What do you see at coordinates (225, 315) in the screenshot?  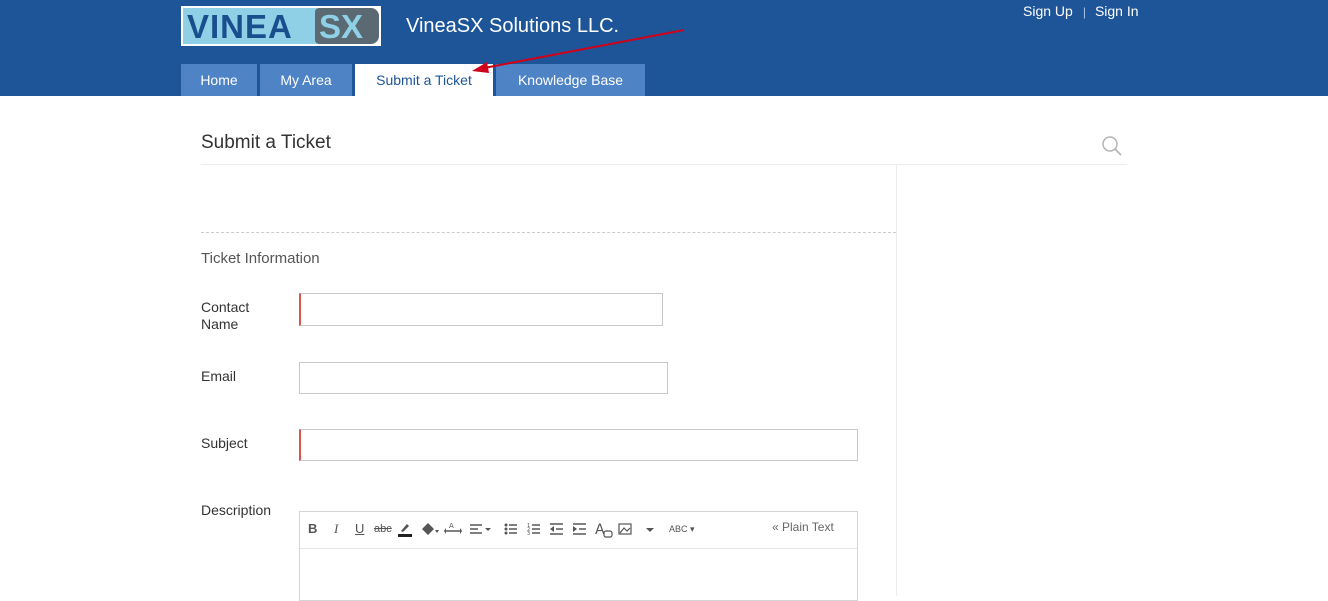 I see `contact-name-label: Contact Name` at bounding box center [225, 315].